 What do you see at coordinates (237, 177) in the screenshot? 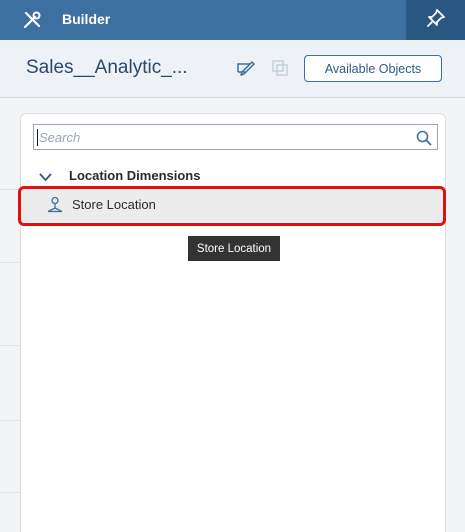
I see `tree-group-location-dimensions: Location Dimensions` at bounding box center [237, 177].